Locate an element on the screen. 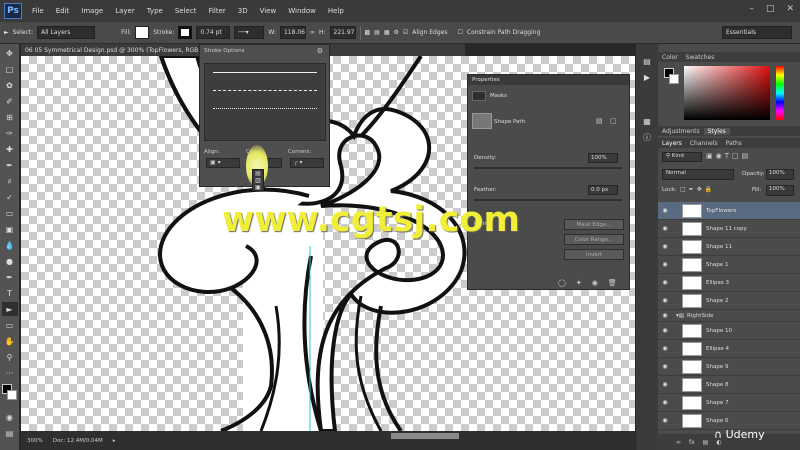  corners-dropdown: ┌ ▾ is located at coordinates (307, 163).